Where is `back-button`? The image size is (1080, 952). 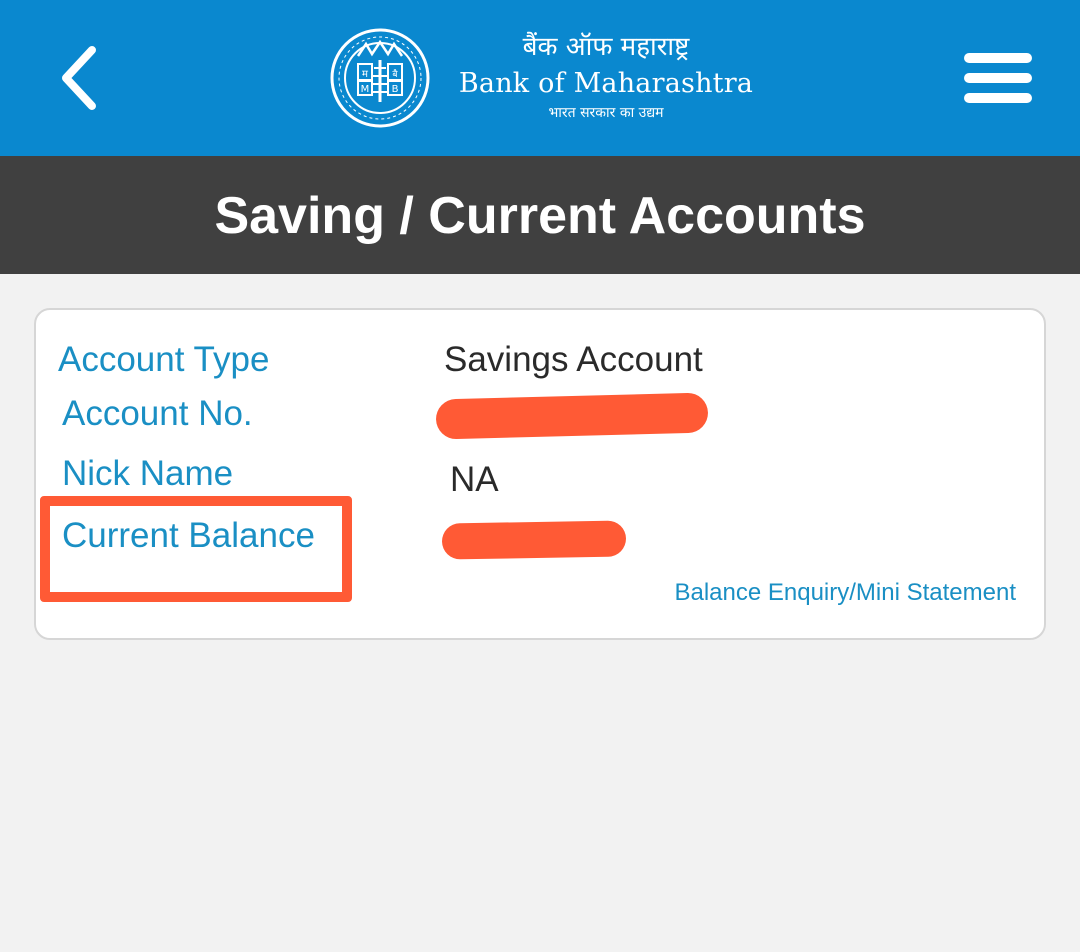 back-button is located at coordinates (82, 78).